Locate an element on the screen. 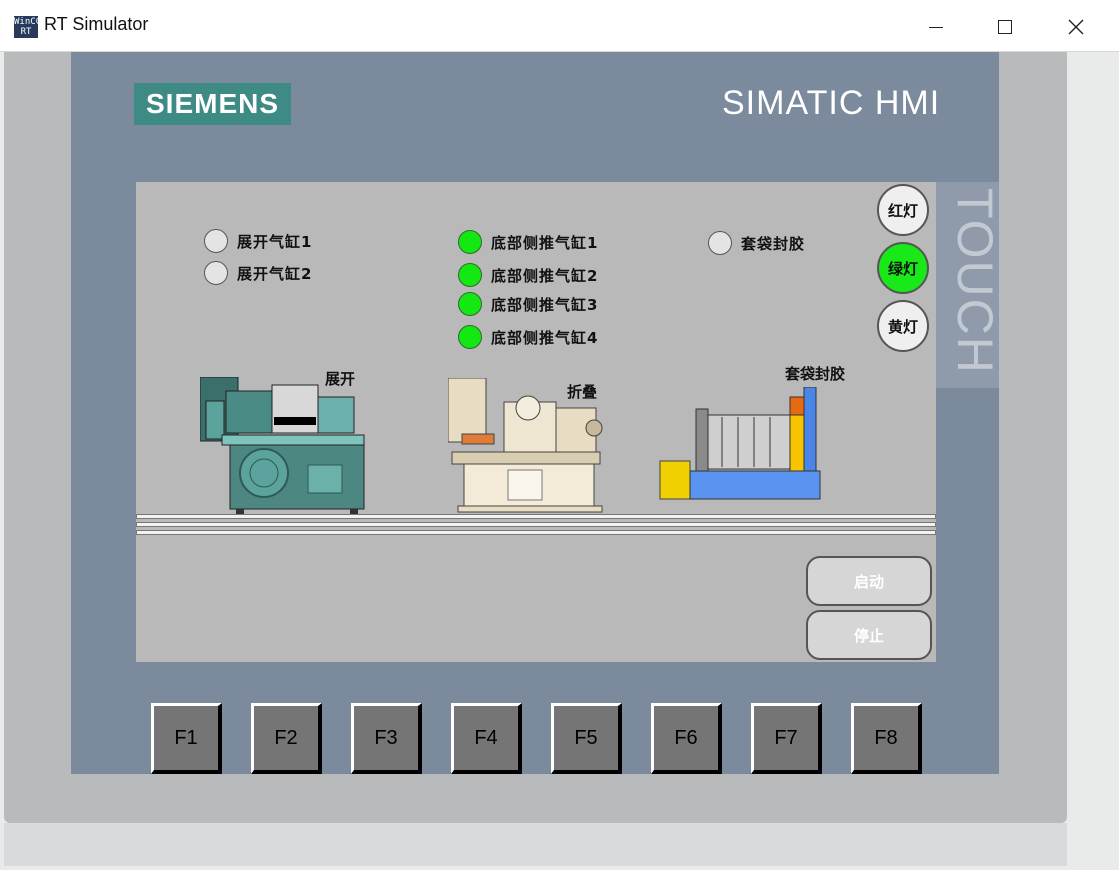 This screenshot has height=870, width=1119. indicator-bottom-push-cylinder-3: 底部侧推气缸3 is located at coordinates (528, 304).